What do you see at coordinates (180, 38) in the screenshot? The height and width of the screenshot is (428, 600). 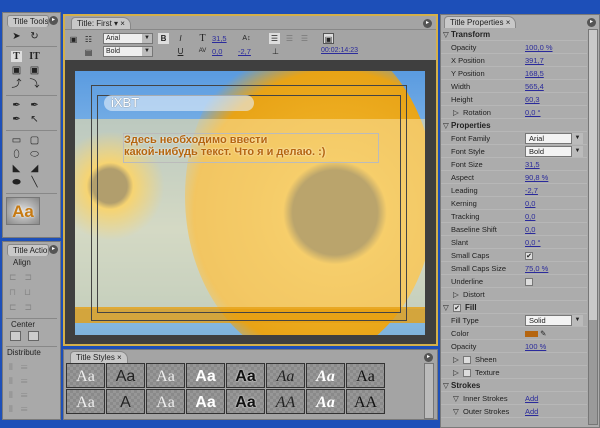 I see `italic-button: I` at bounding box center [180, 38].